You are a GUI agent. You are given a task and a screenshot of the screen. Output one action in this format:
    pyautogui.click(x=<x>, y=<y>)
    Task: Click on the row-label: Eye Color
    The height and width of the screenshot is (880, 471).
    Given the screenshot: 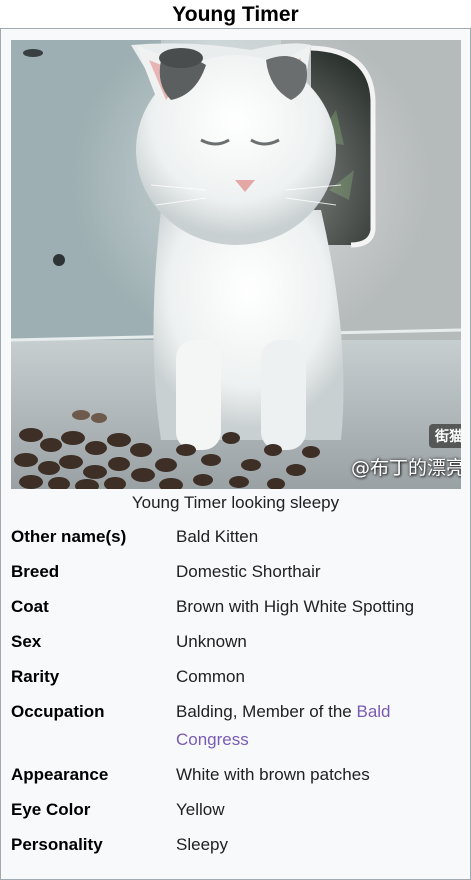 What is the action you would take?
    pyautogui.click(x=51, y=809)
    